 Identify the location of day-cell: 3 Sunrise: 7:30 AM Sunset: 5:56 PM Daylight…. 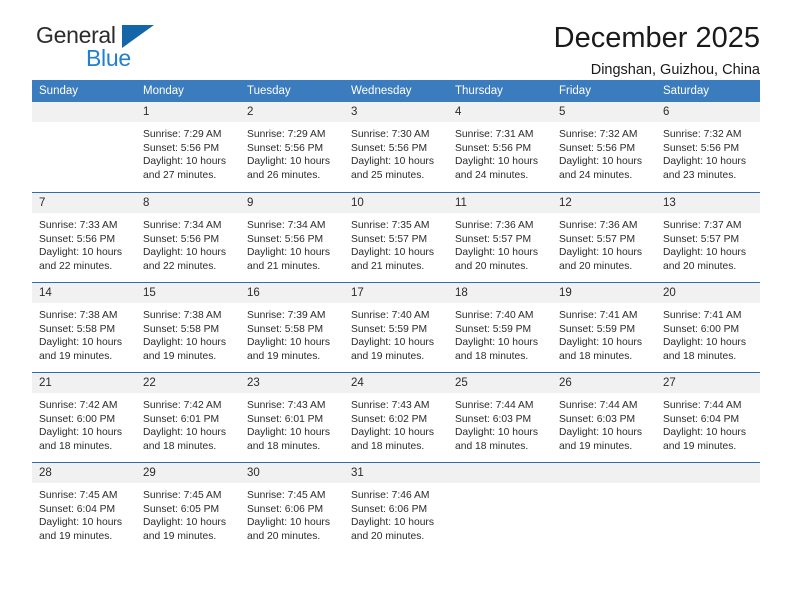
(396, 147).